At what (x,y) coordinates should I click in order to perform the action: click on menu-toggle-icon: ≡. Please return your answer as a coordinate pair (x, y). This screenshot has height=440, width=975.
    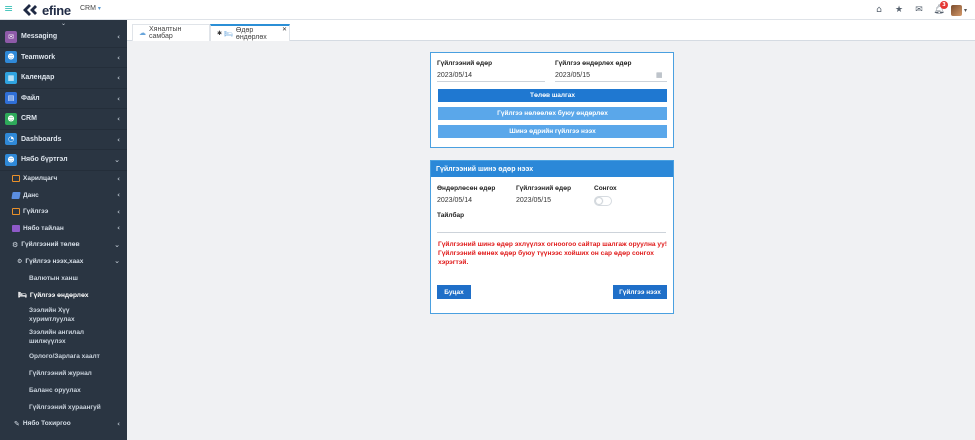
    Looking at the image, I should click on (9, 8).